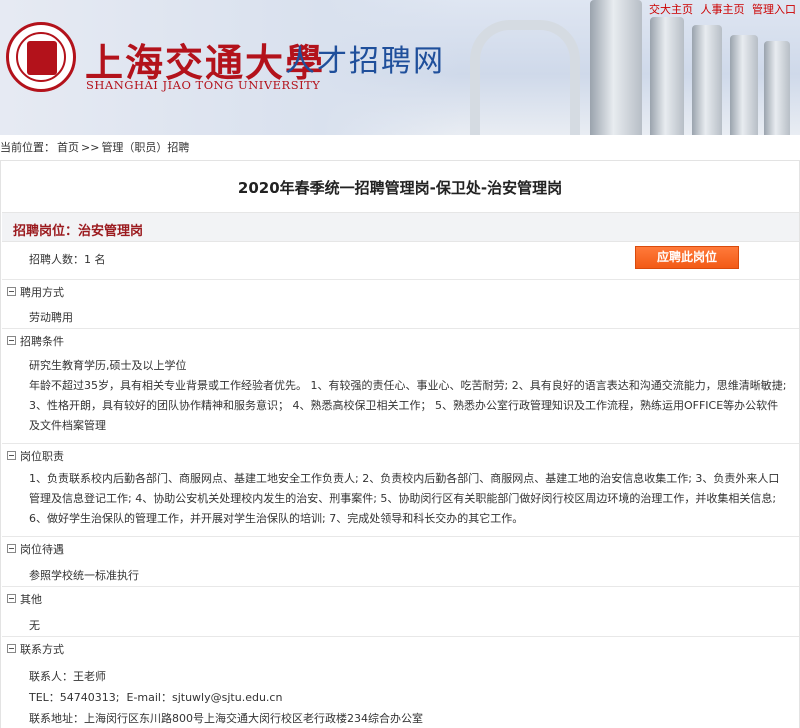 The width and height of the screenshot is (800, 728). I want to click on section-duties-title: 岗位职责, so click(42, 456).